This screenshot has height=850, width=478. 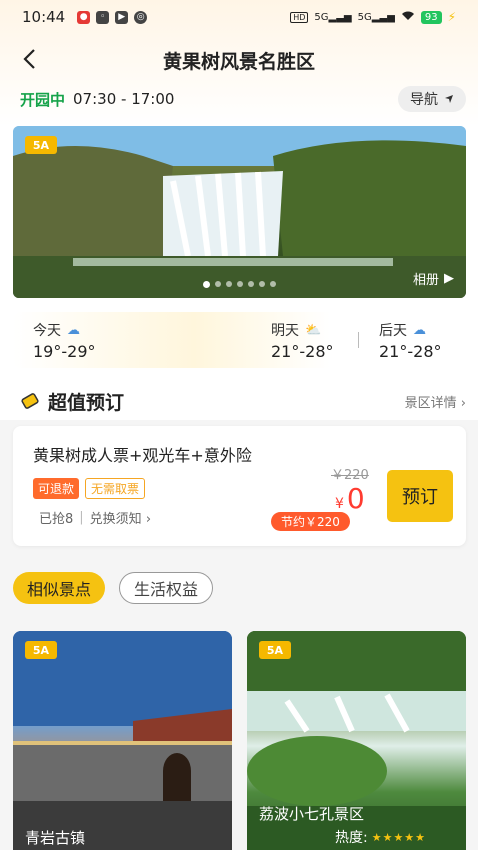 What do you see at coordinates (113, 588) in the screenshot?
I see `recommend-tabs: 相似景点 生活权益` at bounding box center [113, 588].